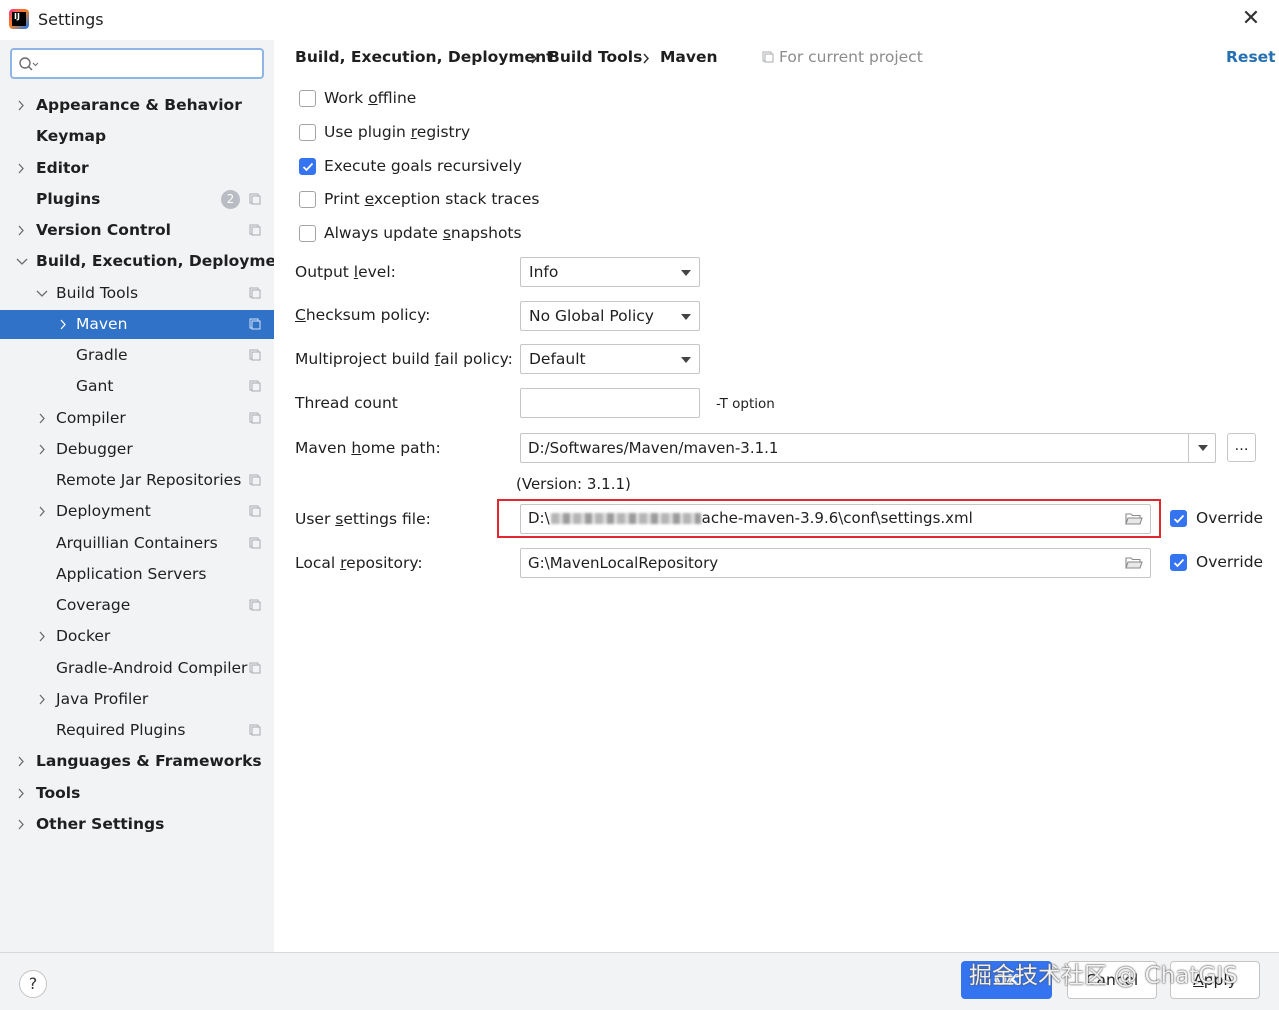 This screenshot has height=1010, width=1279. Describe the element at coordinates (137, 136) in the screenshot. I see `sidebar-item-keymap: Keymap` at that location.